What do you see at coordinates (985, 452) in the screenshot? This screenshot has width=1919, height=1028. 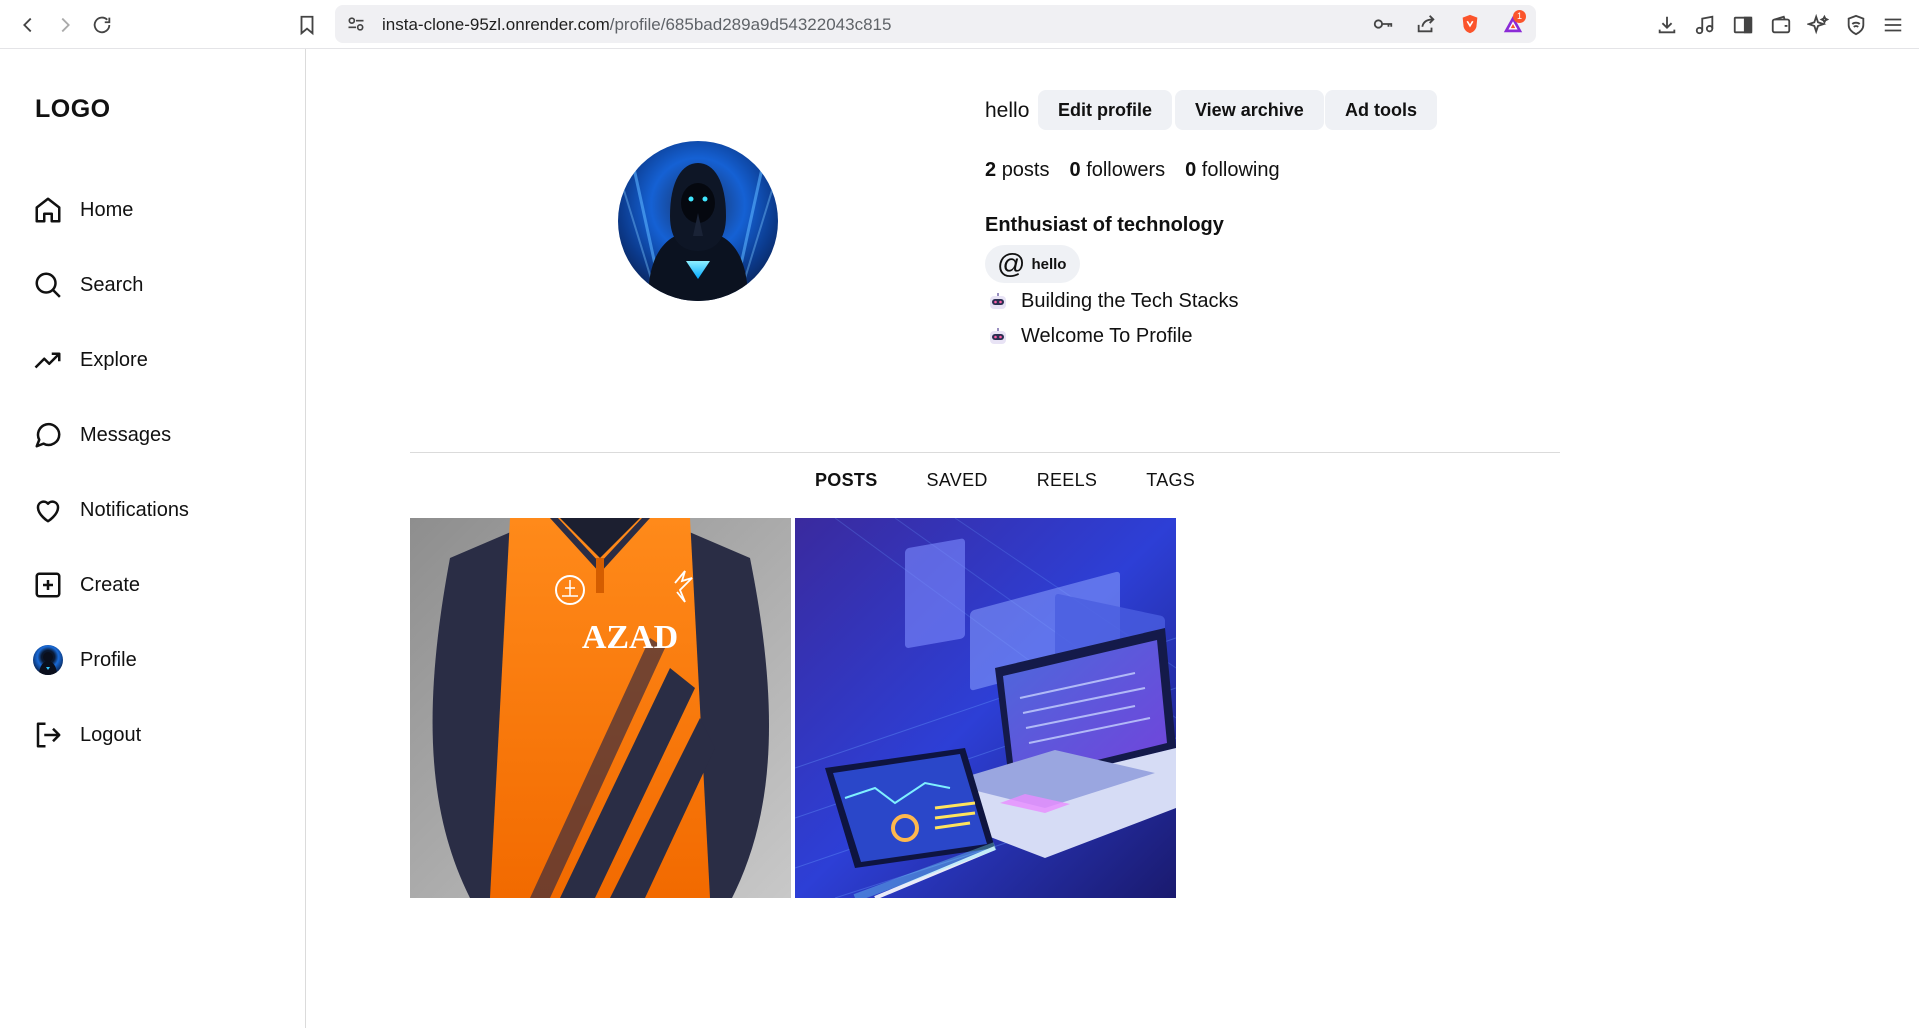 I see `section-divider` at bounding box center [985, 452].